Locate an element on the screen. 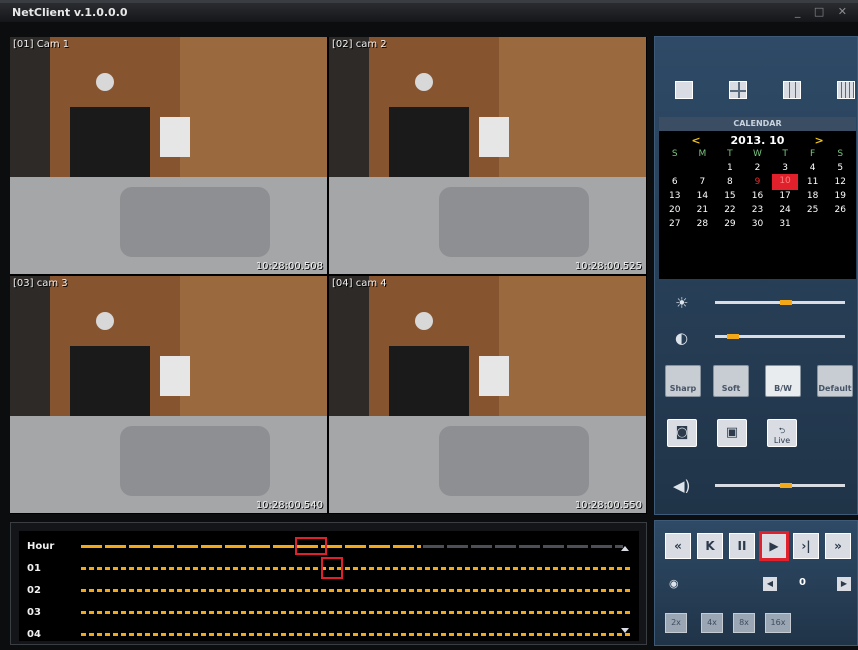 This screenshot has width=858, height=650. volume-slider is located at coordinates (780, 485).